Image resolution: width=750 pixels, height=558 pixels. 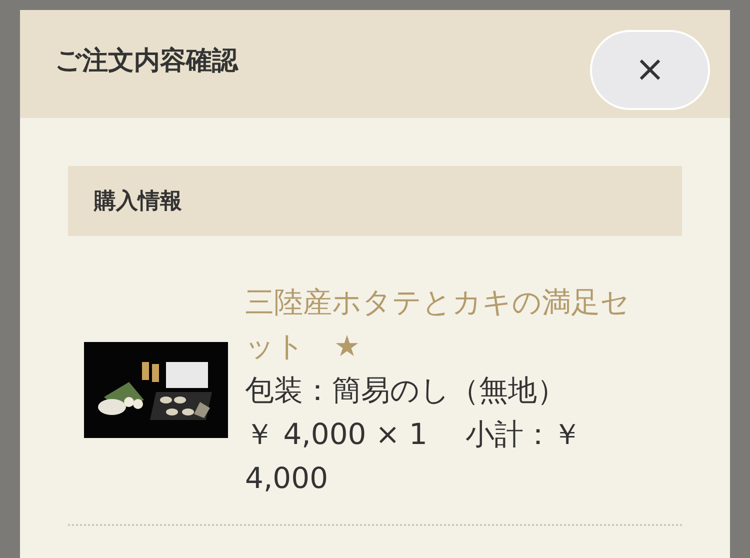 What do you see at coordinates (146, 61) in the screenshot?
I see `modal-title: ご注文内容確認` at bounding box center [146, 61].